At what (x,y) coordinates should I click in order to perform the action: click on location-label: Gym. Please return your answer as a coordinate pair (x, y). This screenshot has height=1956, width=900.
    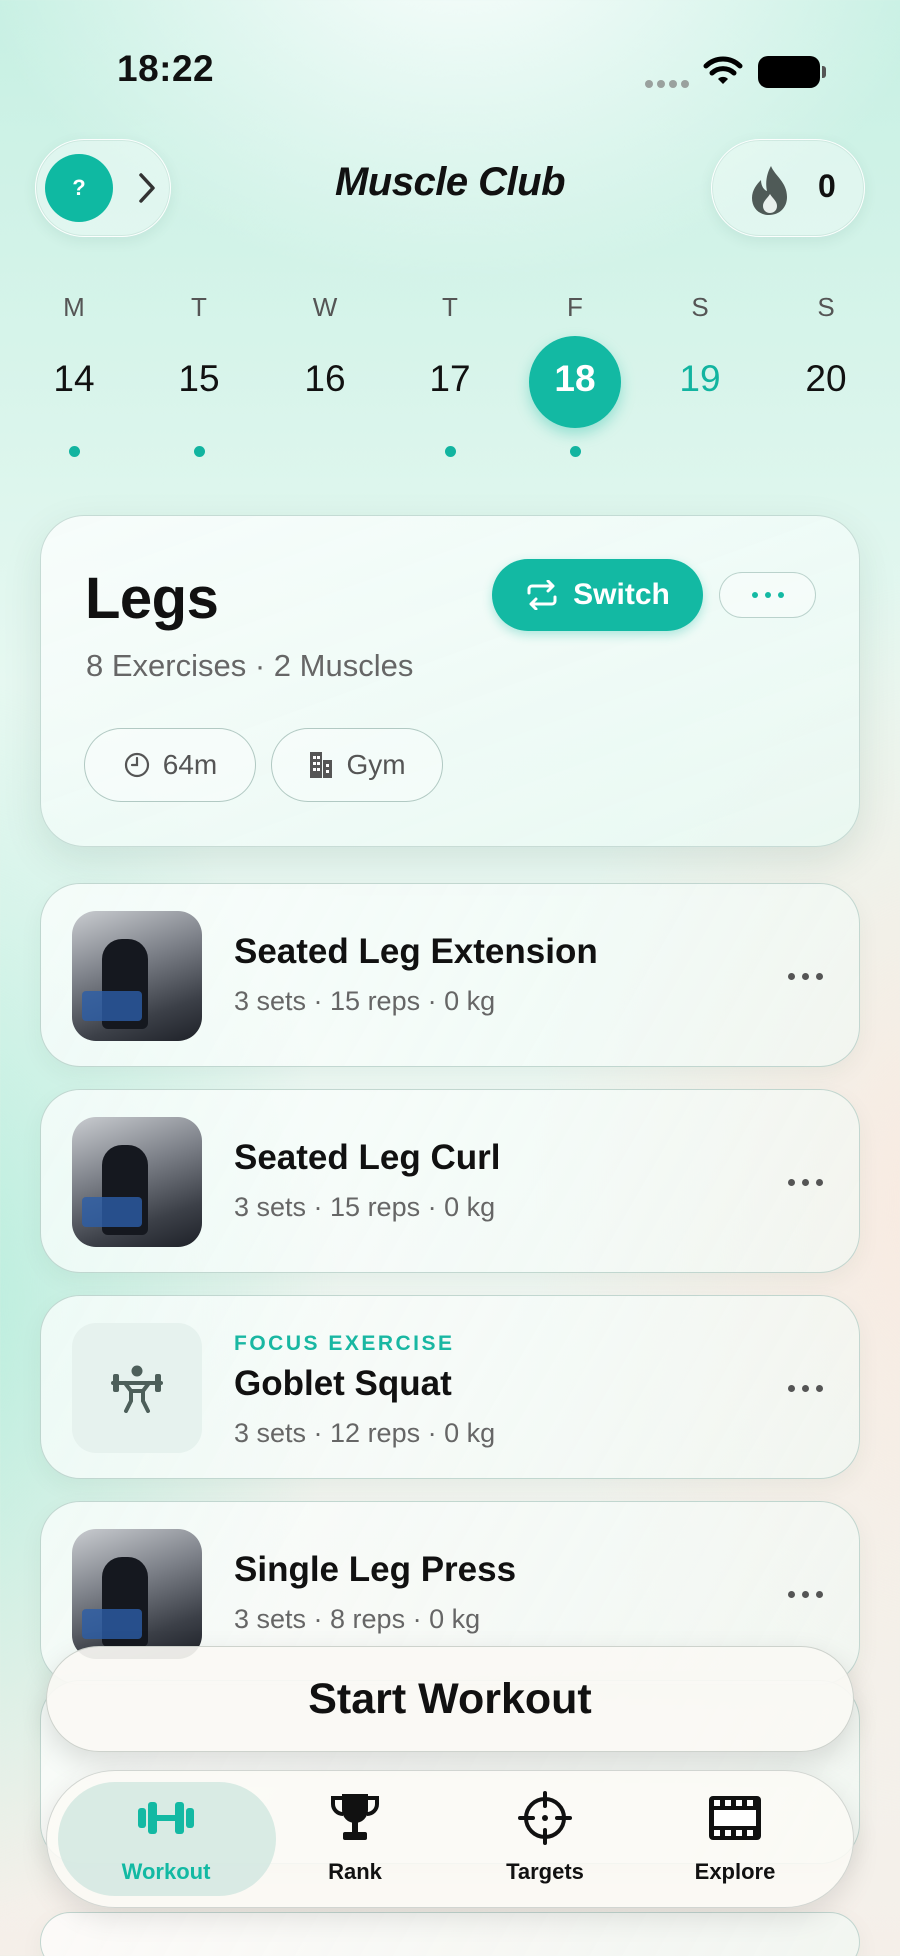
    Looking at the image, I should click on (376, 764).